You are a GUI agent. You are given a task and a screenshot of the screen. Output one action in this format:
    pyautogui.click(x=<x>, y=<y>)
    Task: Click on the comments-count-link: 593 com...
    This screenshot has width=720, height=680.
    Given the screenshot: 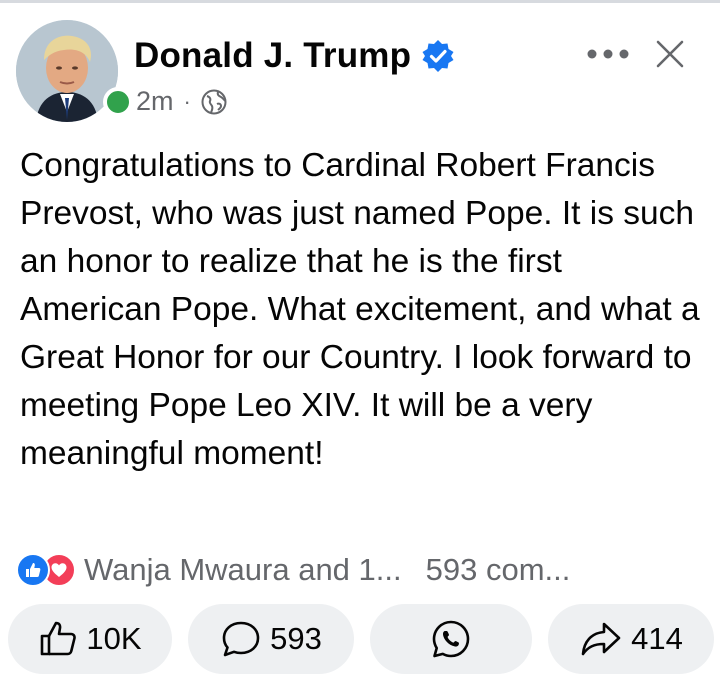 What is the action you would take?
    pyautogui.click(x=498, y=570)
    